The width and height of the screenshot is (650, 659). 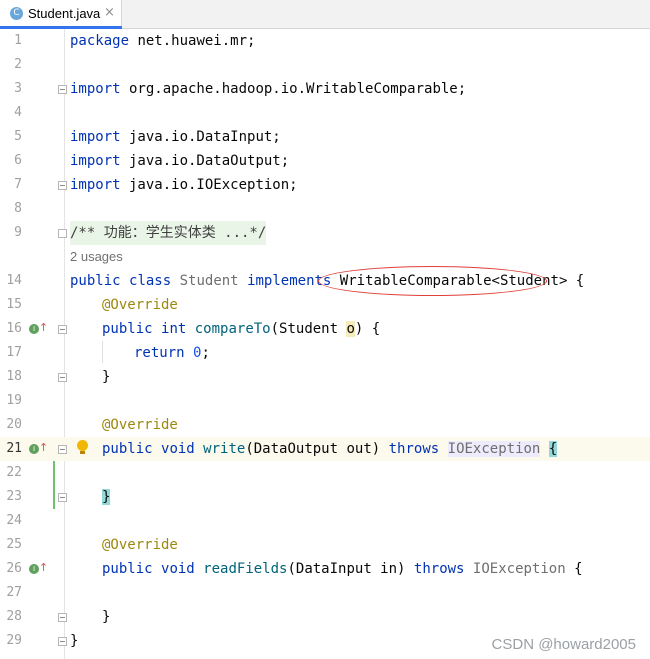 What do you see at coordinates (18, 64) in the screenshot?
I see `line-number: 2` at bounding box center [18, 64].